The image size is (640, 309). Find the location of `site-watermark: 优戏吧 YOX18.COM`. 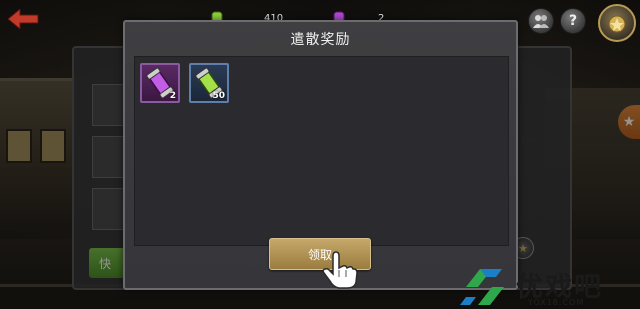

site-watermark: 优戏吧 YOX18.COM is located at coordinates (549, 287).